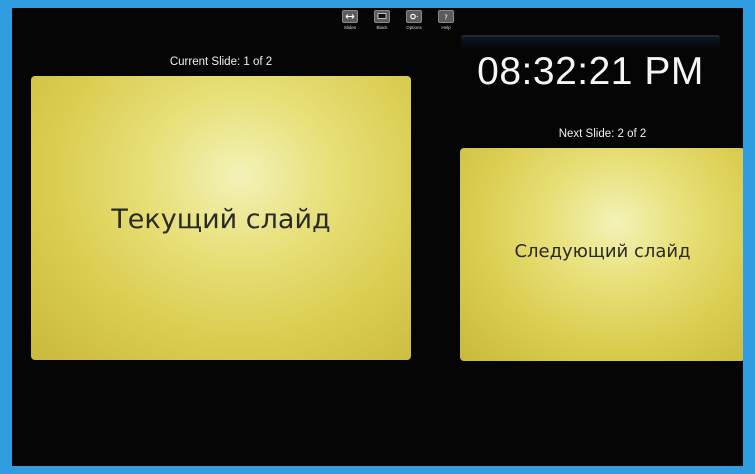  I want to click on slides-label: Slides, so click(350, 27).